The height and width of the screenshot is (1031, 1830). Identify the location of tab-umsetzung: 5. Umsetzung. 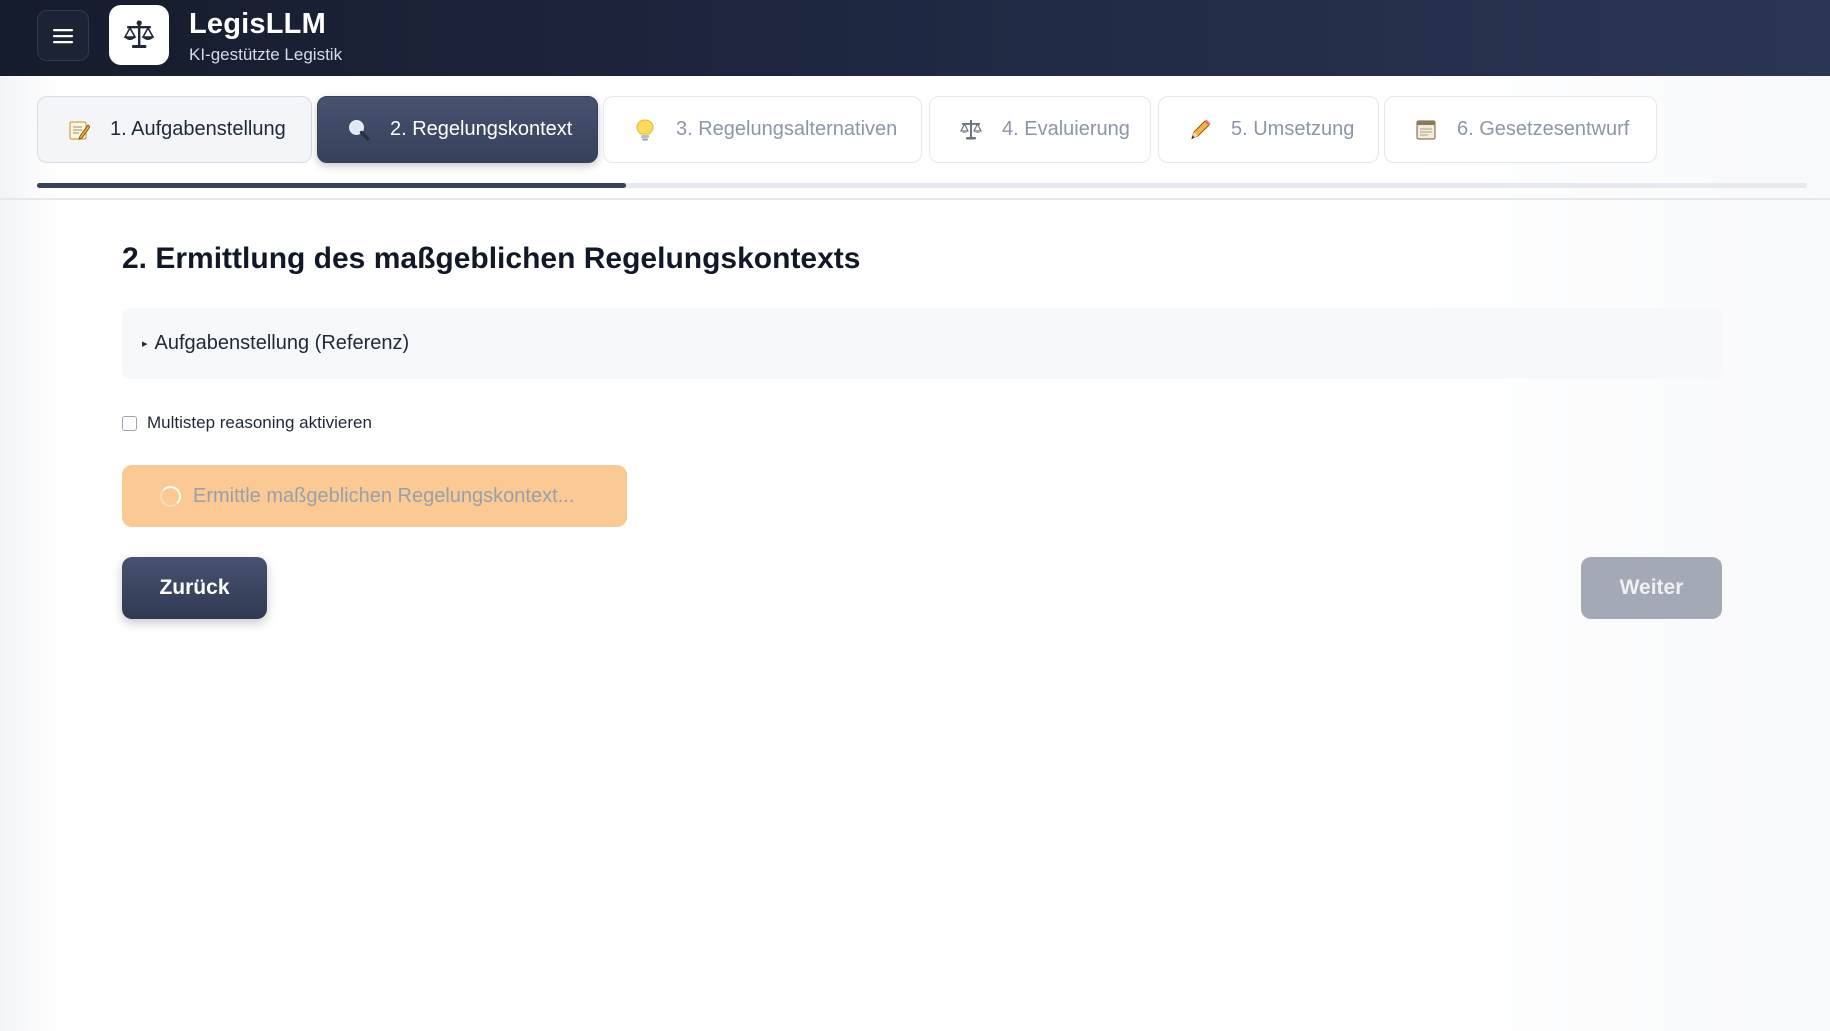
(1268, 129).